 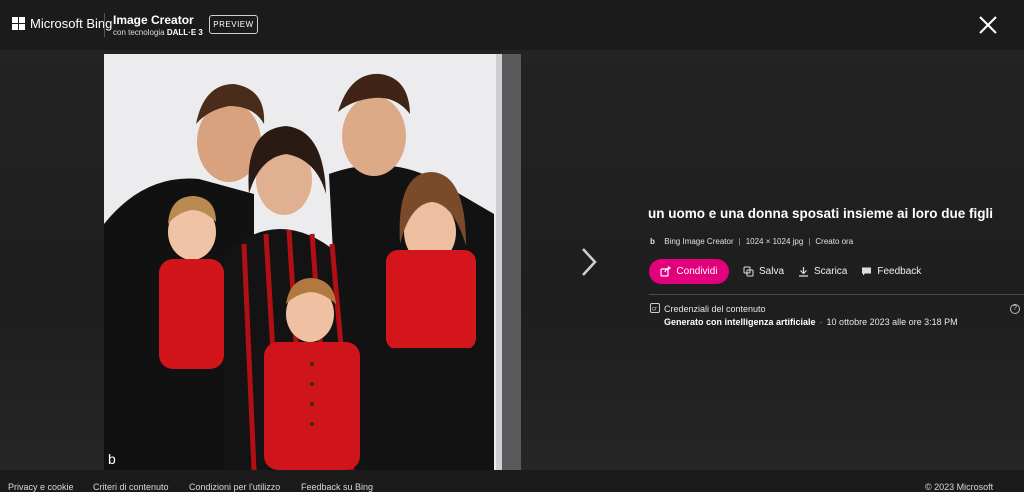 What do you see at coordinates (234, 487) in the screenshot?
I see `footer-link-terms: Condizioni per l'utilizzo` at bounding box center [234, 487].